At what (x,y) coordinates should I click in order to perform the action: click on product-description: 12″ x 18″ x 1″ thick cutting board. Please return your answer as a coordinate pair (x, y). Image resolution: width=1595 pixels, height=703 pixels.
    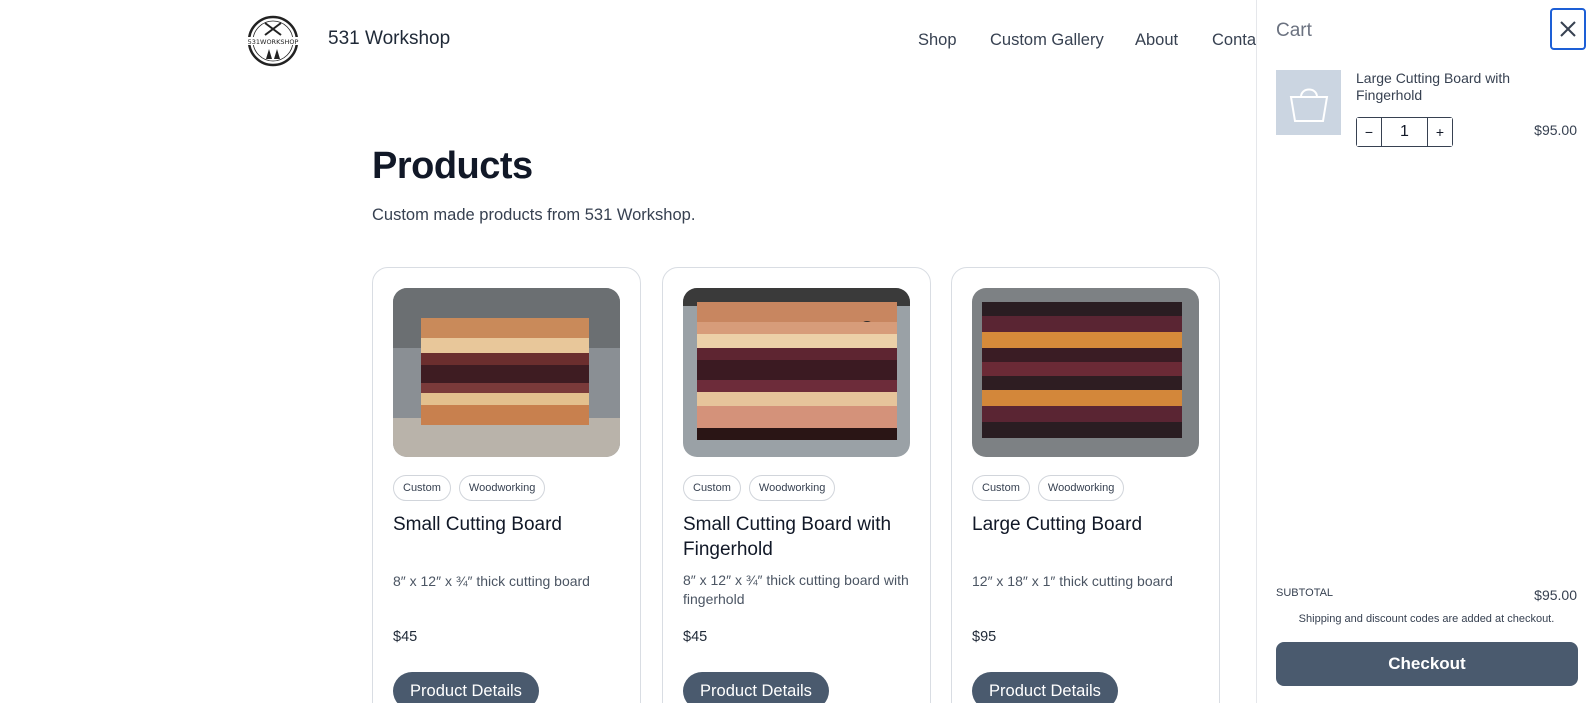
    Looking at the image, I should click on (1072, 581).